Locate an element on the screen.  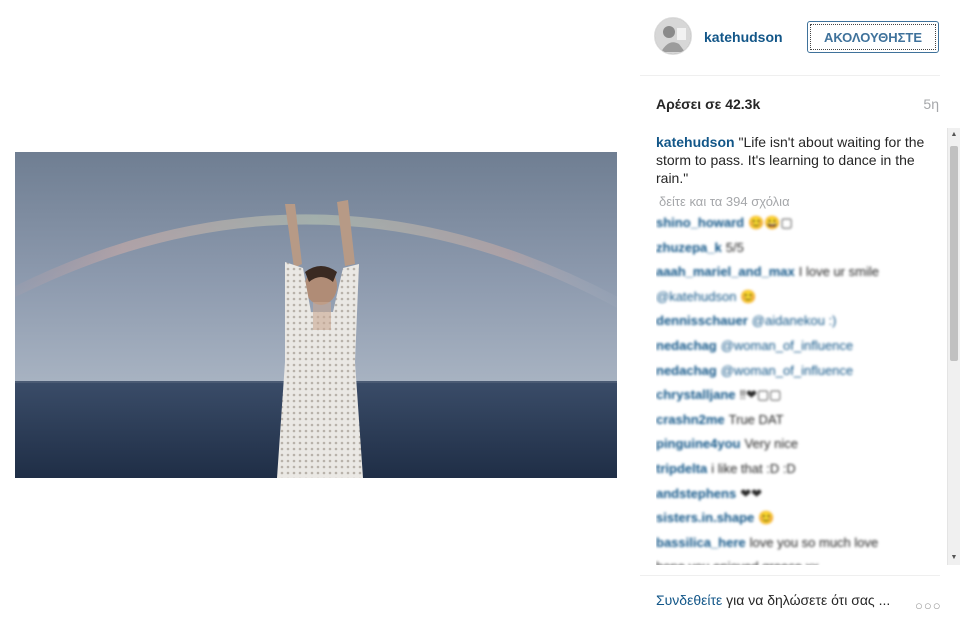
post-time: 5η is located at coordinates (931, 104).